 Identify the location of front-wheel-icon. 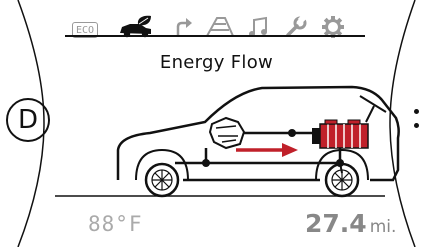
(162, 180).